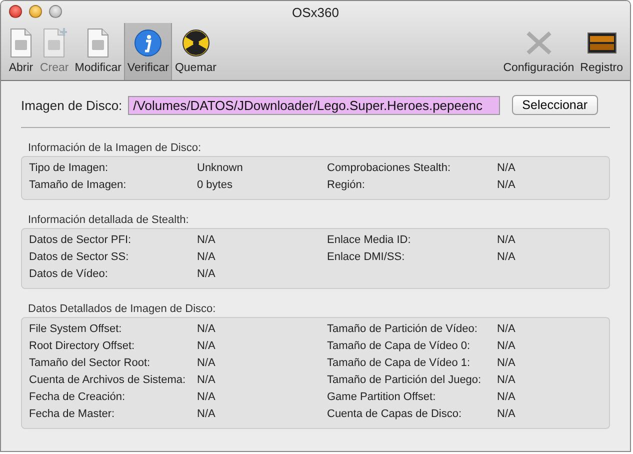 Image resolution: width=633 pixels, height=454 pixels. What do you see at coordinates (71, 105) in the screenshot?
I see `field-label: Imagen de Disco:` at bounding box center [71, 105].